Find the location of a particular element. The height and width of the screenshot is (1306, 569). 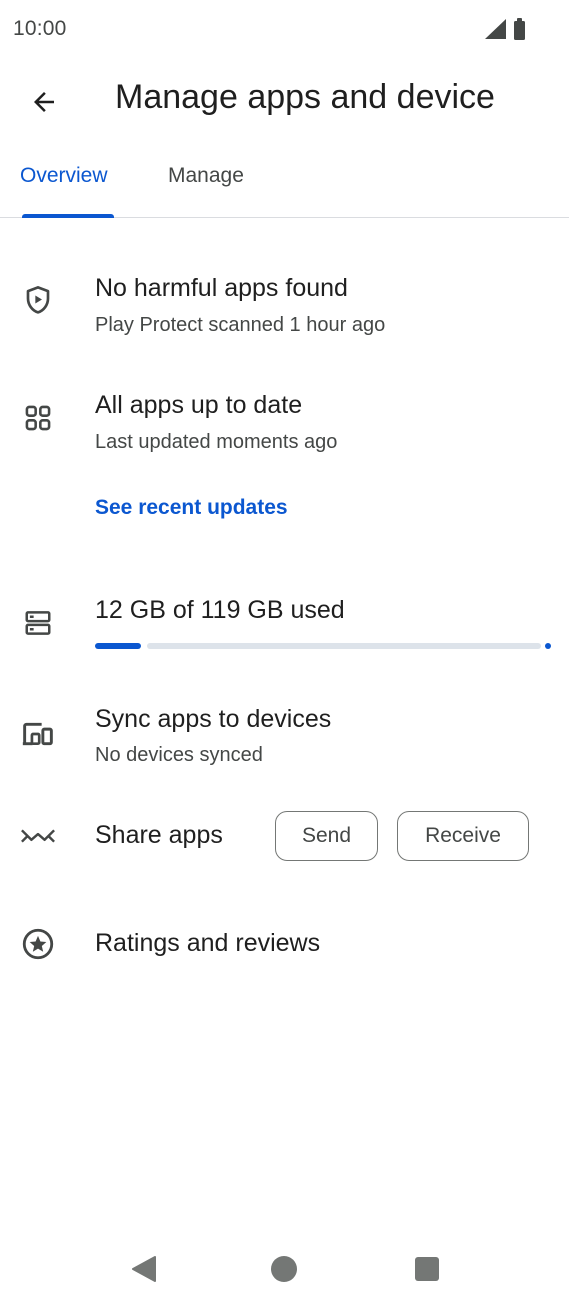

ratings-row: Ratings and reviews is located at coordinates (284, 944).